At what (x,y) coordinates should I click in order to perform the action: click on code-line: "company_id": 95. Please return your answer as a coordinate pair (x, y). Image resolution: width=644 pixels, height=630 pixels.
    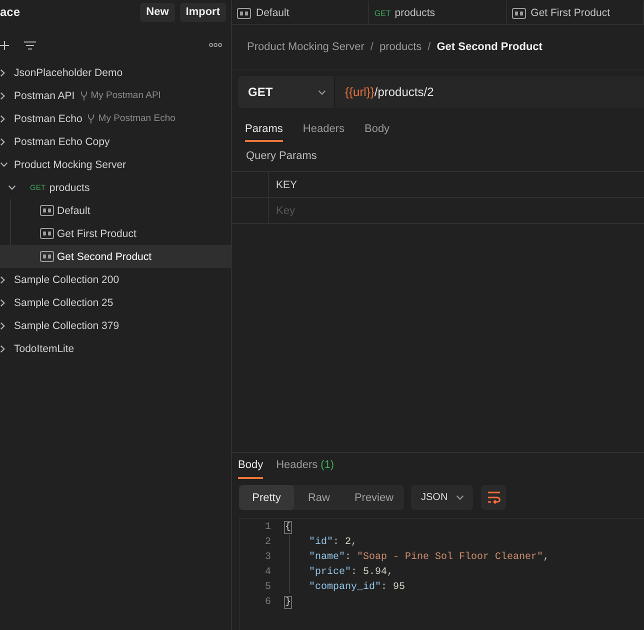
    Looking at the image, I should click on (357, 587).